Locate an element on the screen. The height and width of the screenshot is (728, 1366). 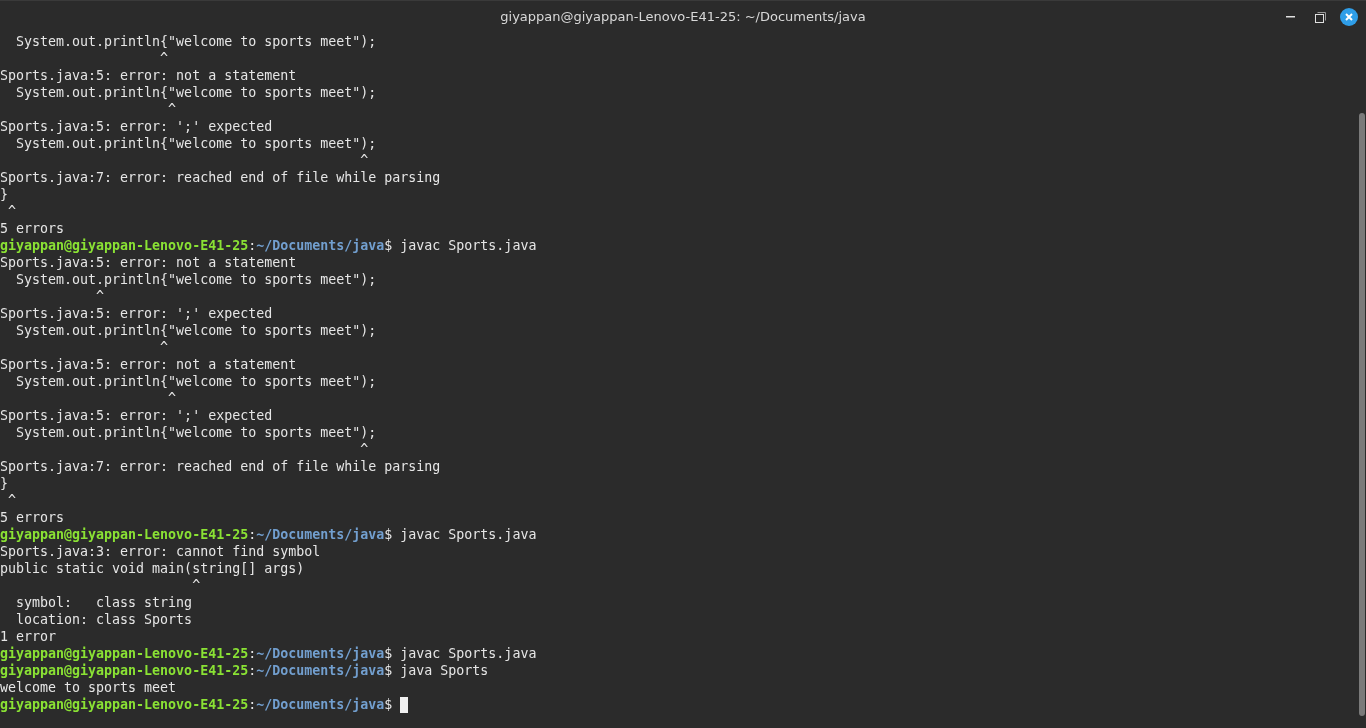
window-title: giyappan@giyappan-Lenovo-E41-25: ~/Documents/java is located at coordinates (683, 17).